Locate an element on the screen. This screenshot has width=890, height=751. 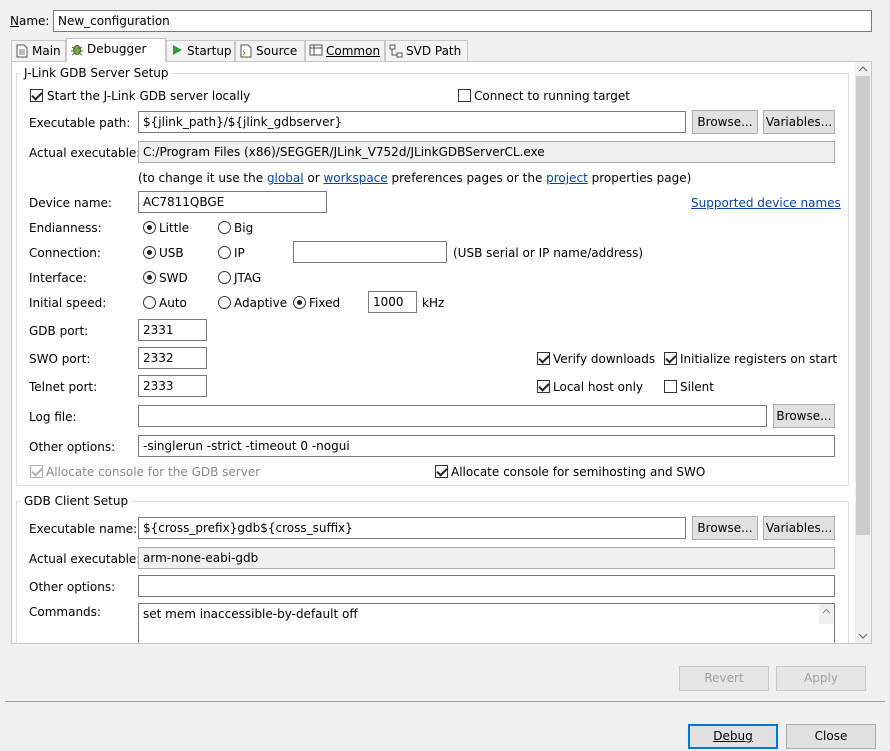
supported-devices-link: Supported device names is located at coordinates (766, 203).